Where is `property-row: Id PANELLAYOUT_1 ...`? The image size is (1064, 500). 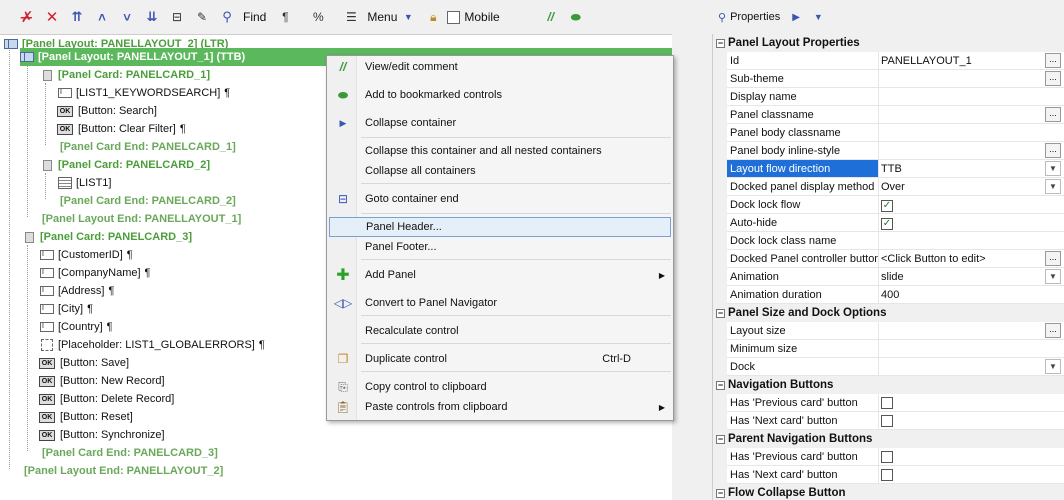 property-row: Id PANELLAYOUT_1 ... is located at coordinates (888, 61).